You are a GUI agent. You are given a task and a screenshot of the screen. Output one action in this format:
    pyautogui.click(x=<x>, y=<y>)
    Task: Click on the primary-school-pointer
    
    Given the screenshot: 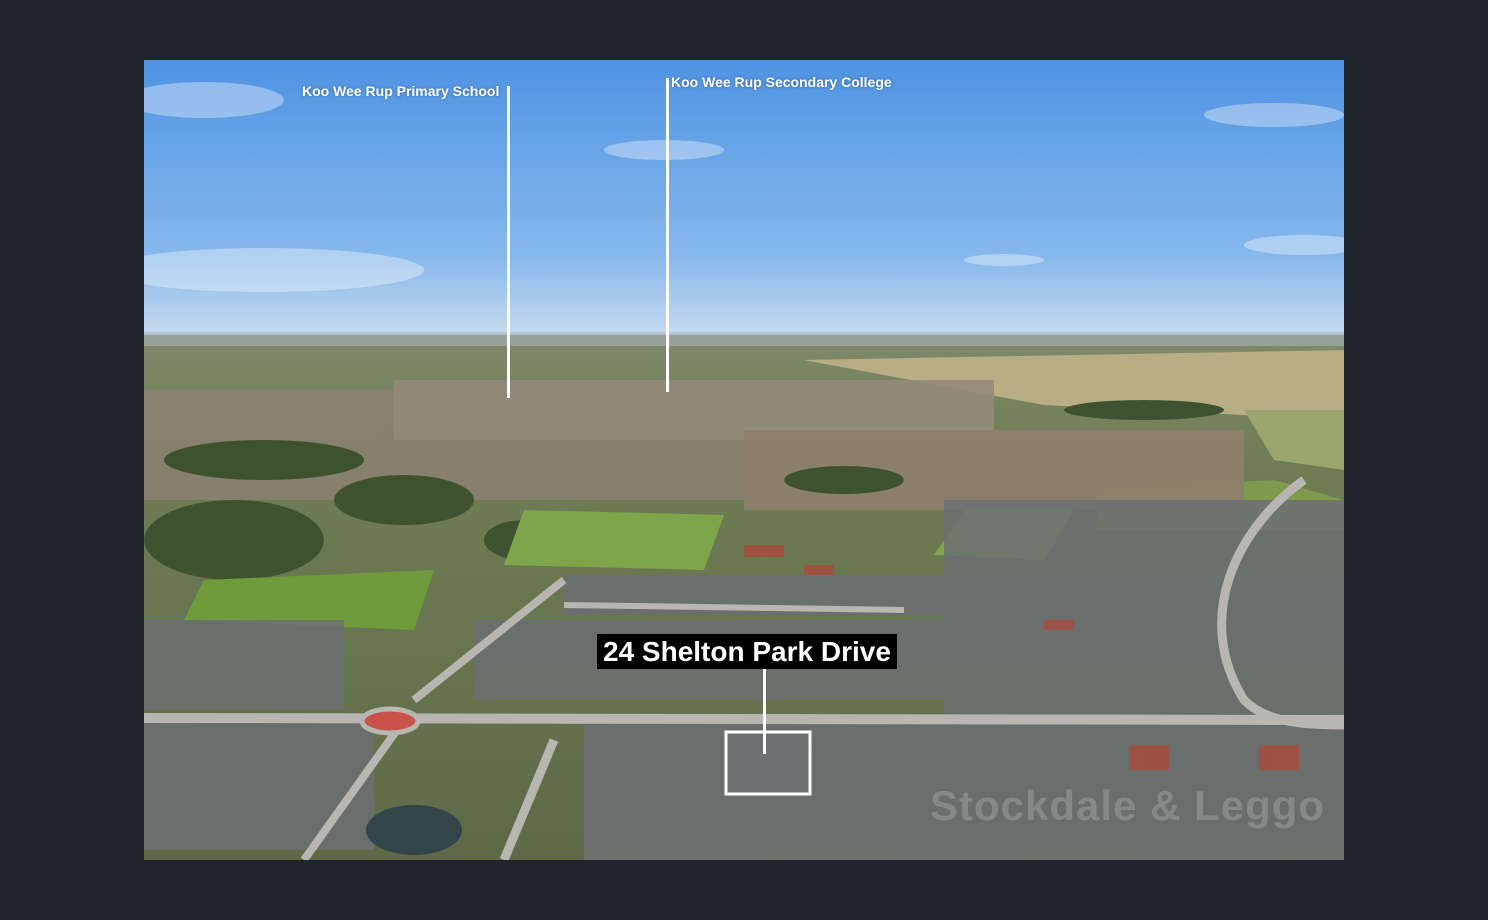 What is the action you would take?
    pyautogui.click(x=508, y=242)
    